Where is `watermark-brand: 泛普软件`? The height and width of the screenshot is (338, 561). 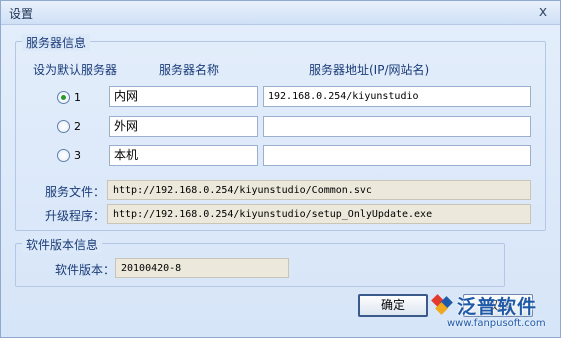 watermark-brand: 泛普软件 is located at coordinates (497, 307).